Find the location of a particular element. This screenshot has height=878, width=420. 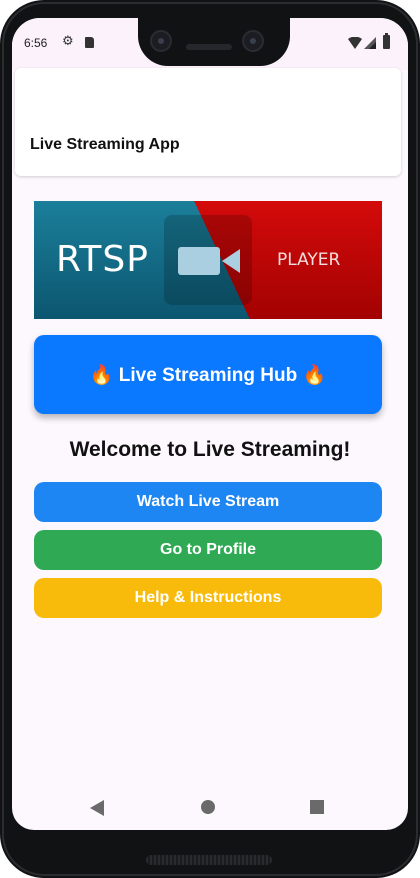

go-to-profile-label: Go to Profile is located at coordinates (208, 549).